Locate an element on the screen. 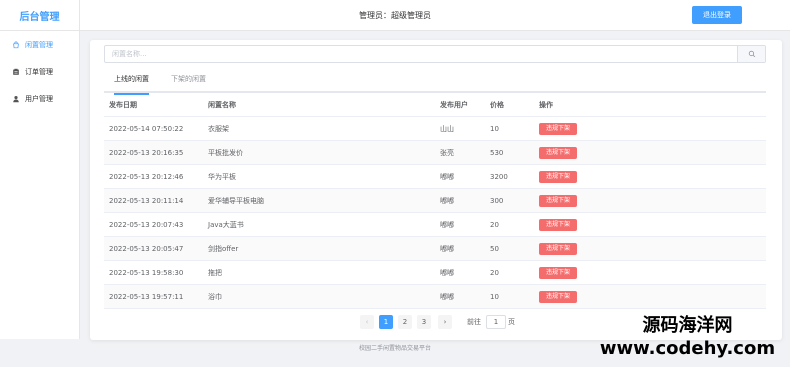  table-row: 2022-05-13 19:58:30 拖把 嘟嘟 20 违规下架 is located at coordinates (435, 273).